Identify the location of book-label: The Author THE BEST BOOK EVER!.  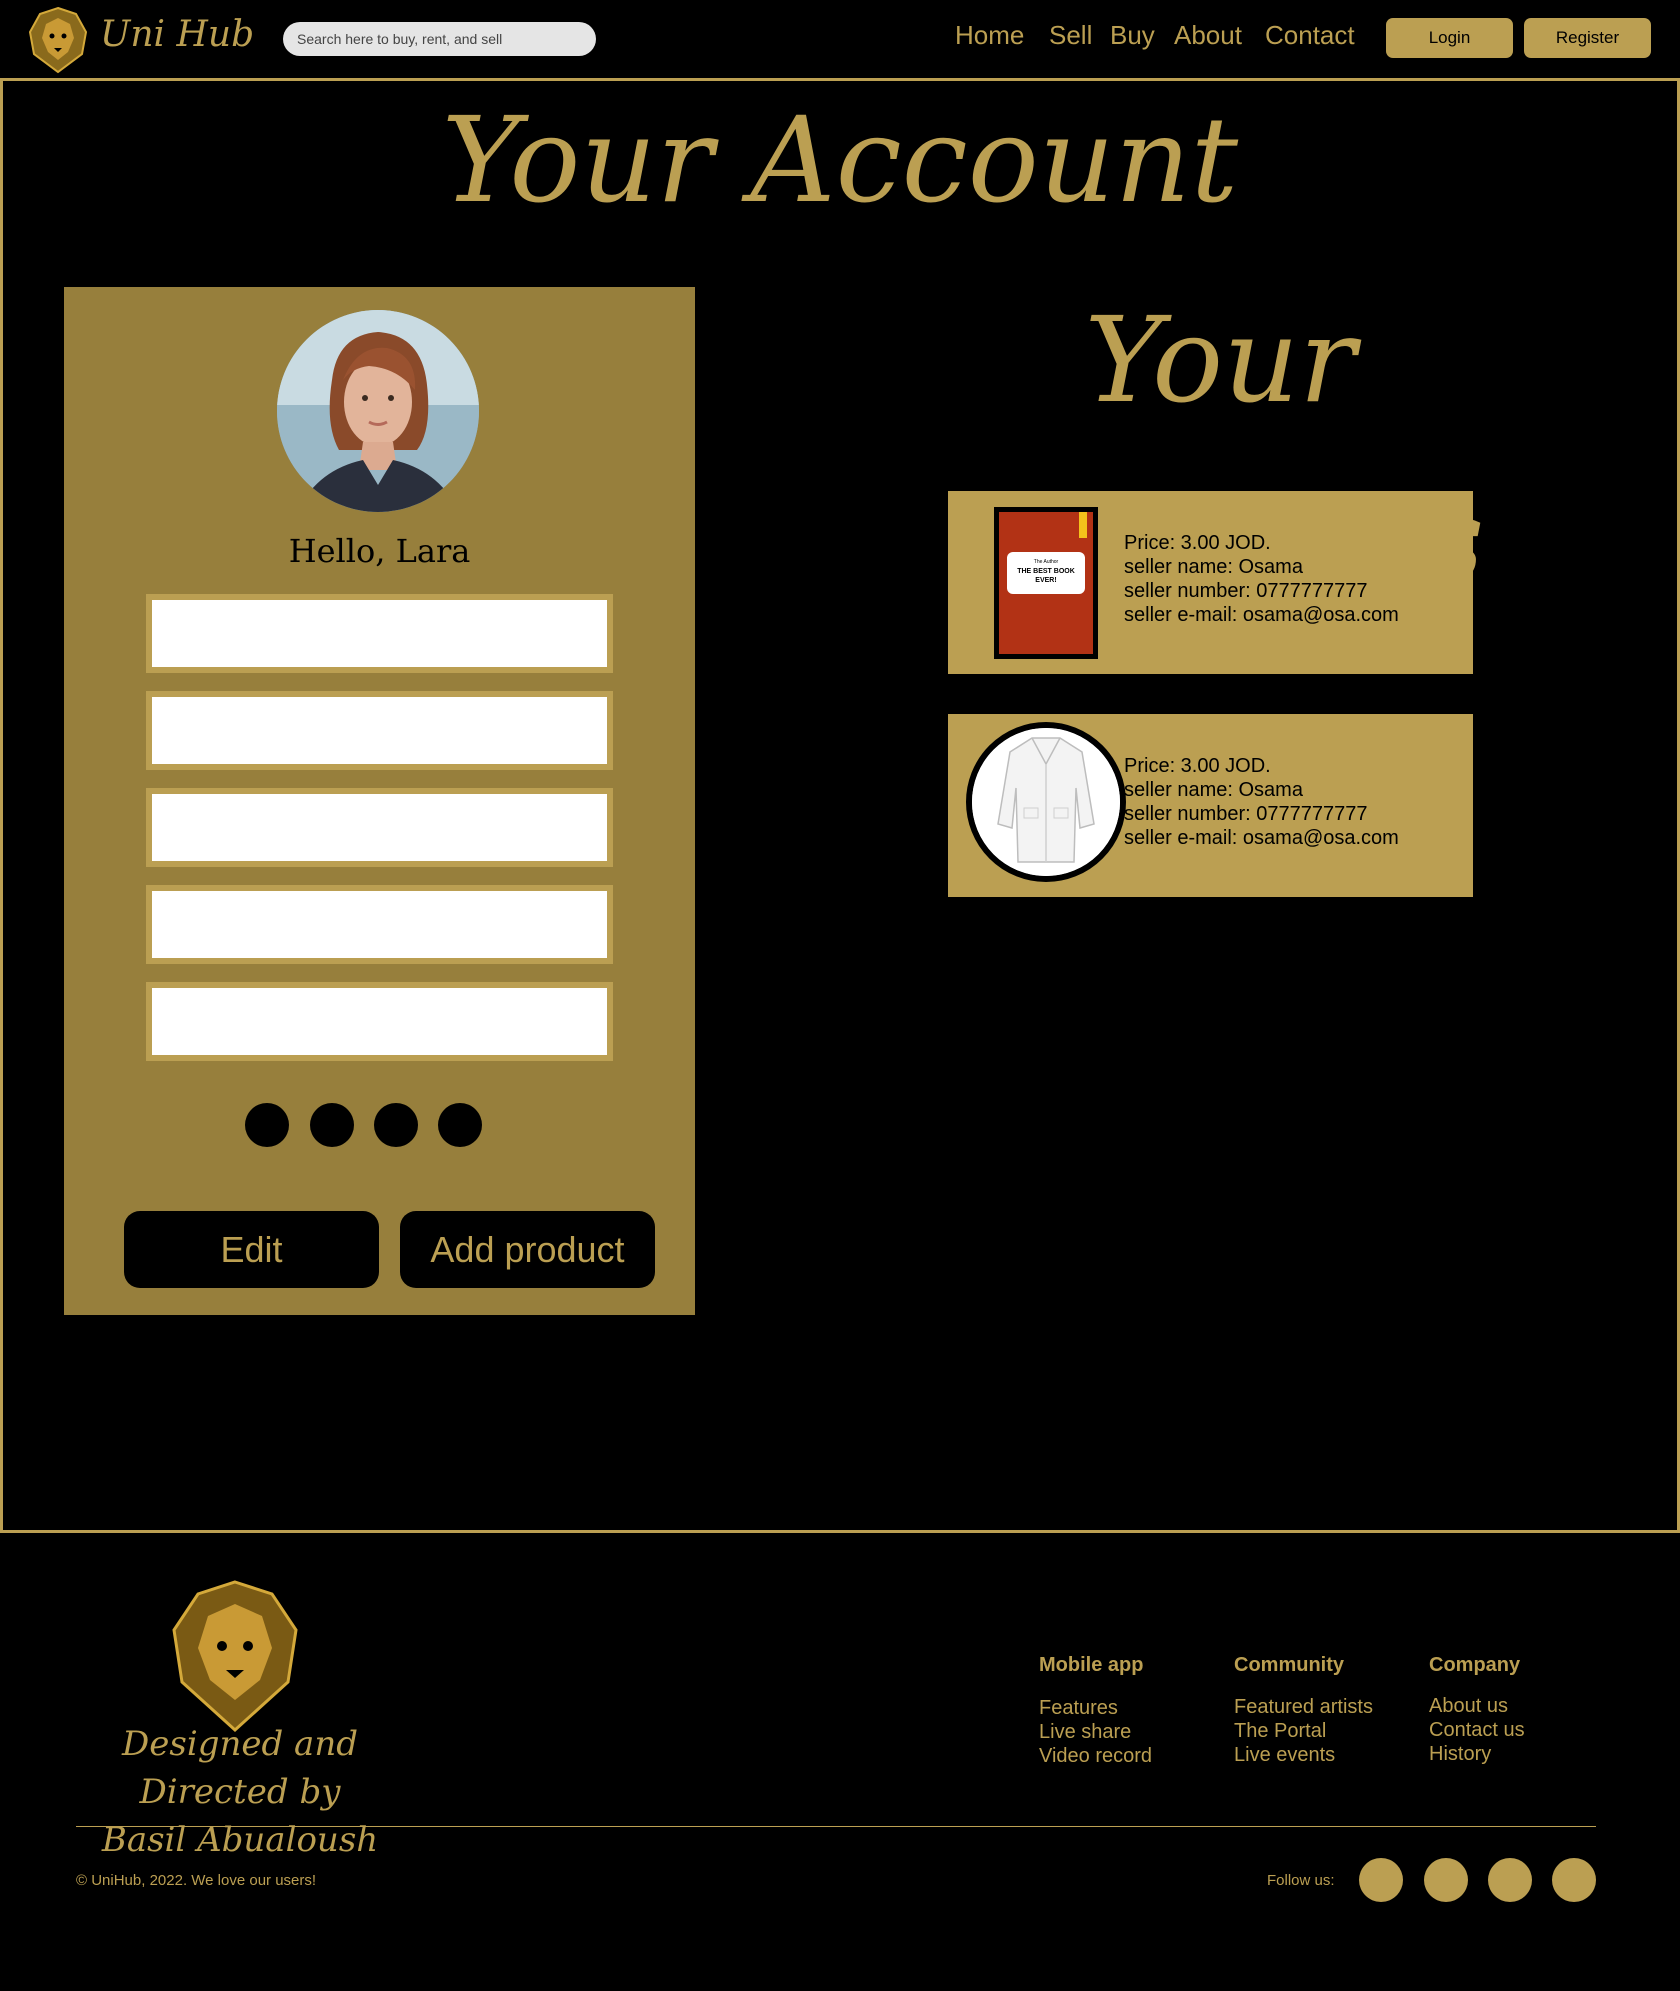
(1046, 573).